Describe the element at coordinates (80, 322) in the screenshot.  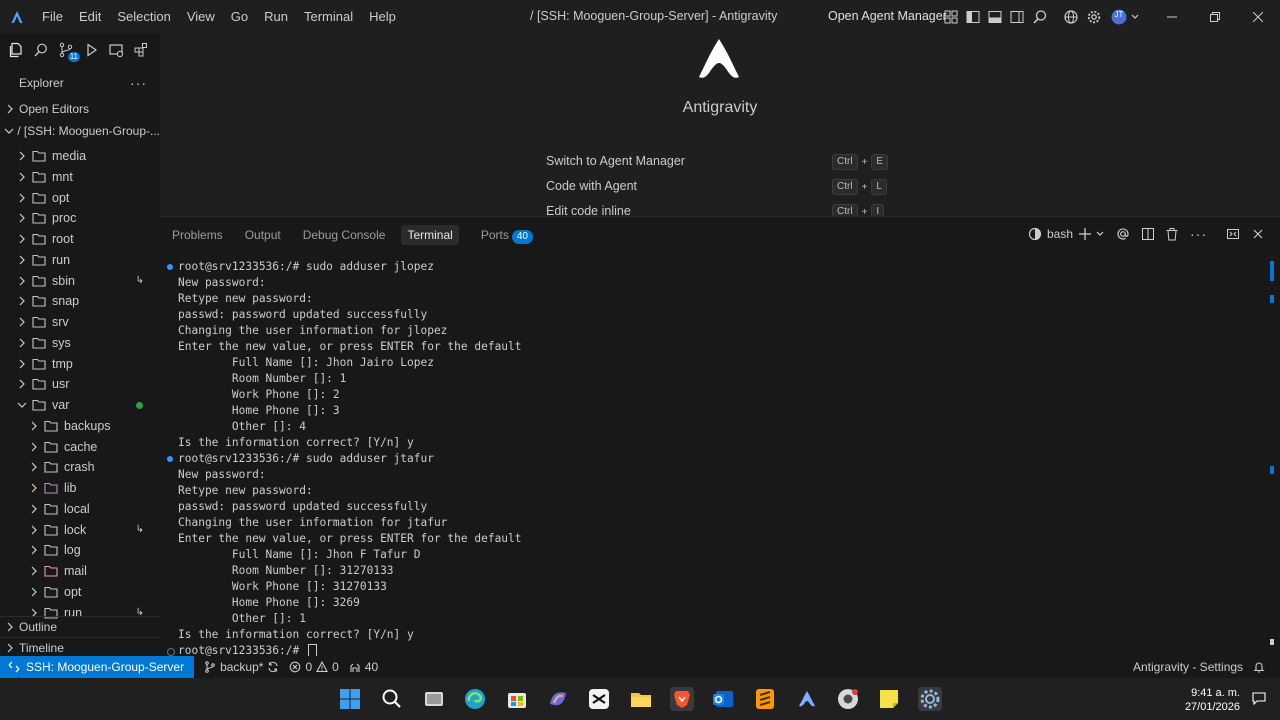
I see `tree-item: srv` at that location.